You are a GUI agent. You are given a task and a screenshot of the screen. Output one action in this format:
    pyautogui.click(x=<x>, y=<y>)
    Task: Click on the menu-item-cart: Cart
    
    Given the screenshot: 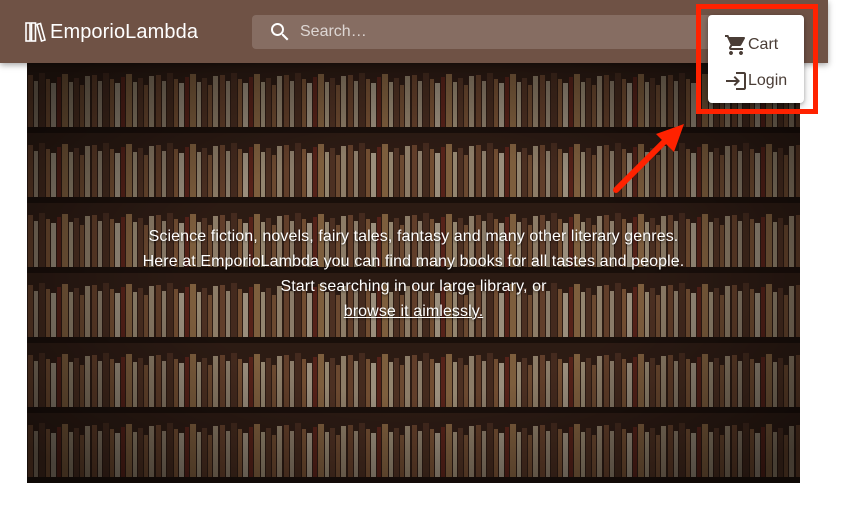 What is the action you would take?
    pyautogui.click(x=756, y=45)
    